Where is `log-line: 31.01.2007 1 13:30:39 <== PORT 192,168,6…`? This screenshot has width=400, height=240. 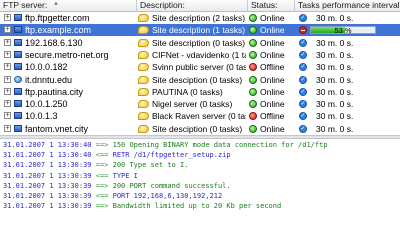 log-line: 31.01.2007 1 13:30:39 <== PORT 192,168,6… is located at coordinates (112, 196).